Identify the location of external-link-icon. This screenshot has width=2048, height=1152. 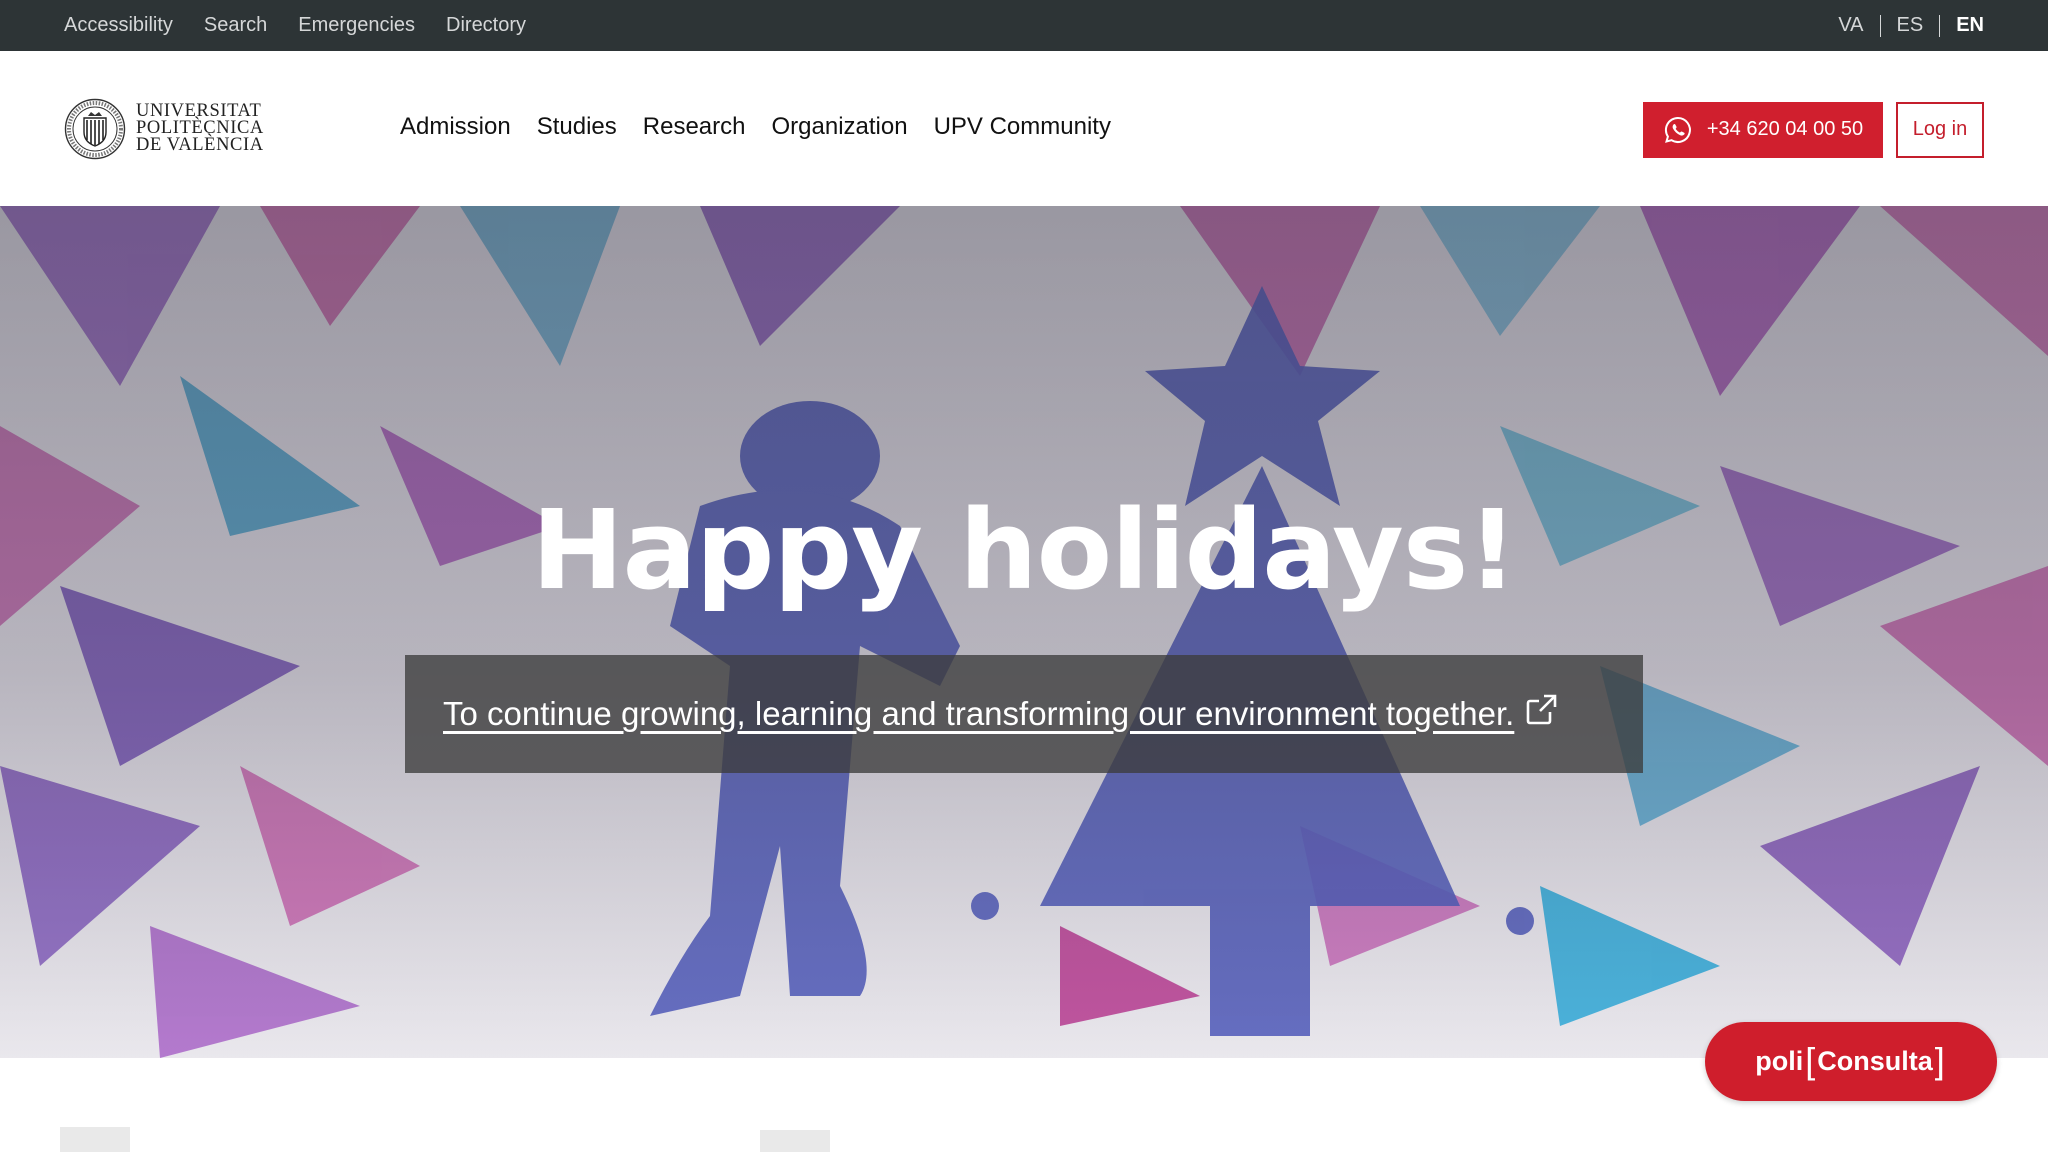
(1541, 710).